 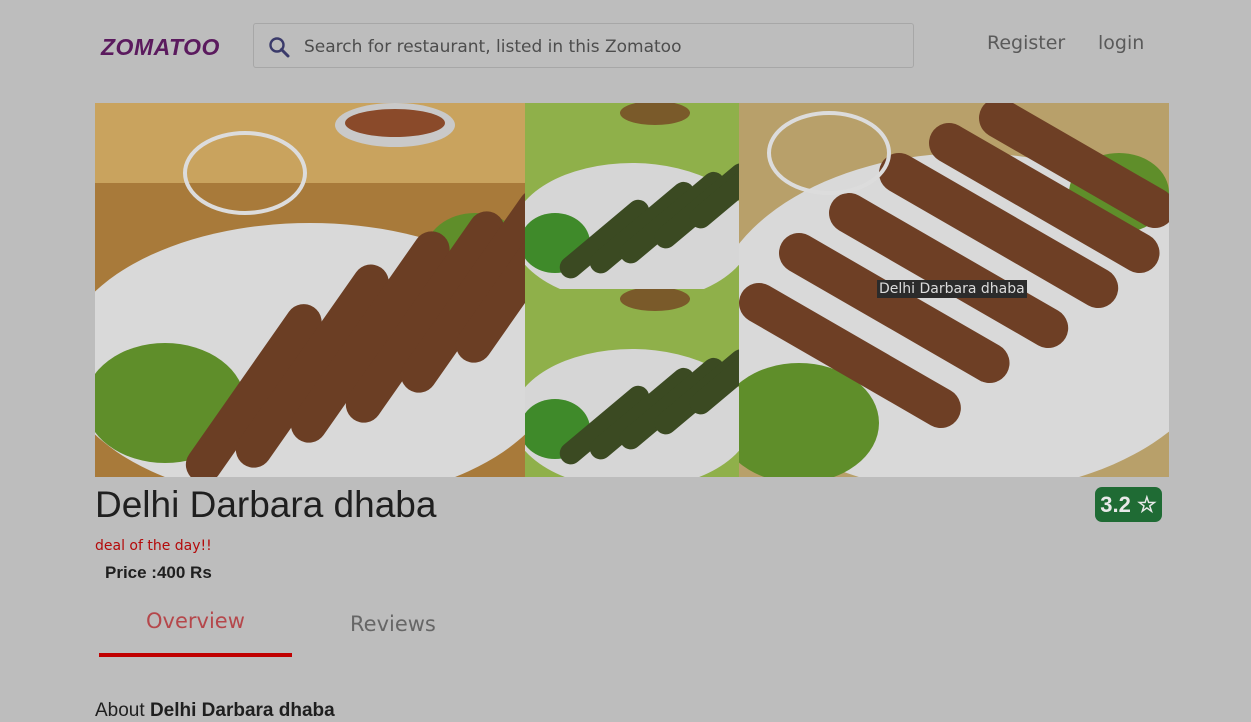 I want to click on brand-logo: ZOMATOO, so click(x=160, y=47).